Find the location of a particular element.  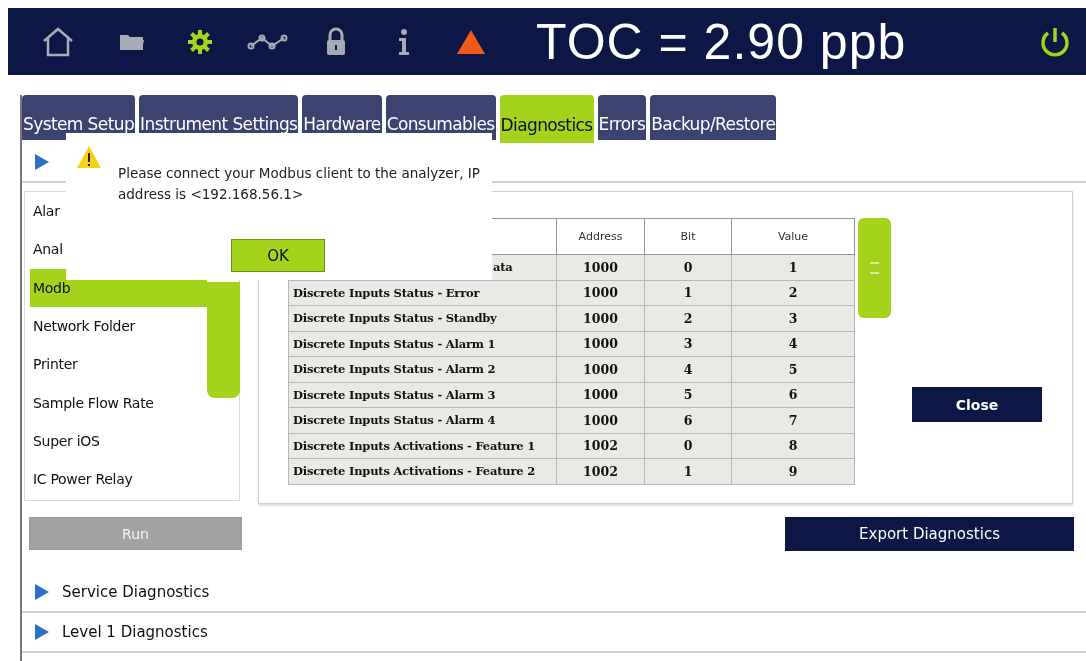

column-header: Value is located at coordinates (793, 236).